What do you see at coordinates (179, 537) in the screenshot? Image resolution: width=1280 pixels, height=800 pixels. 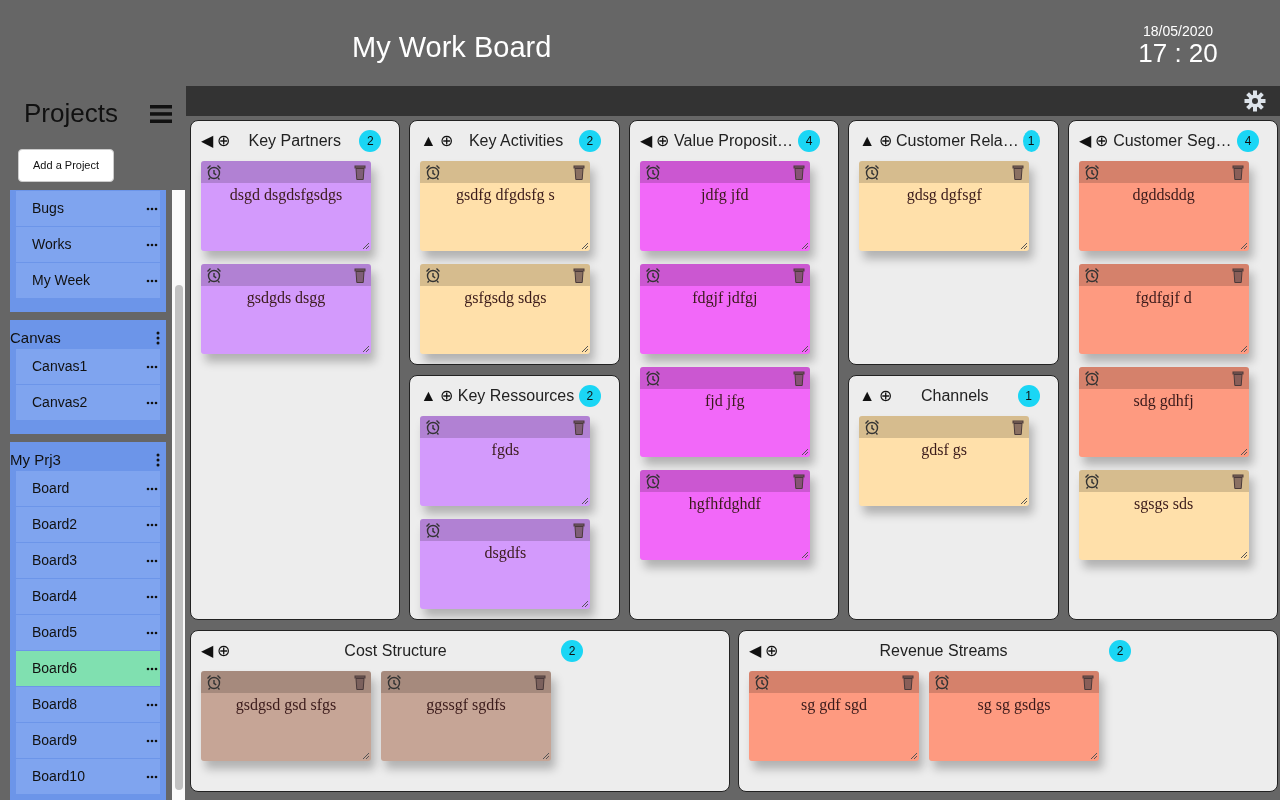 I see `scrollbar-thumb` at bounding box center [179, 537].